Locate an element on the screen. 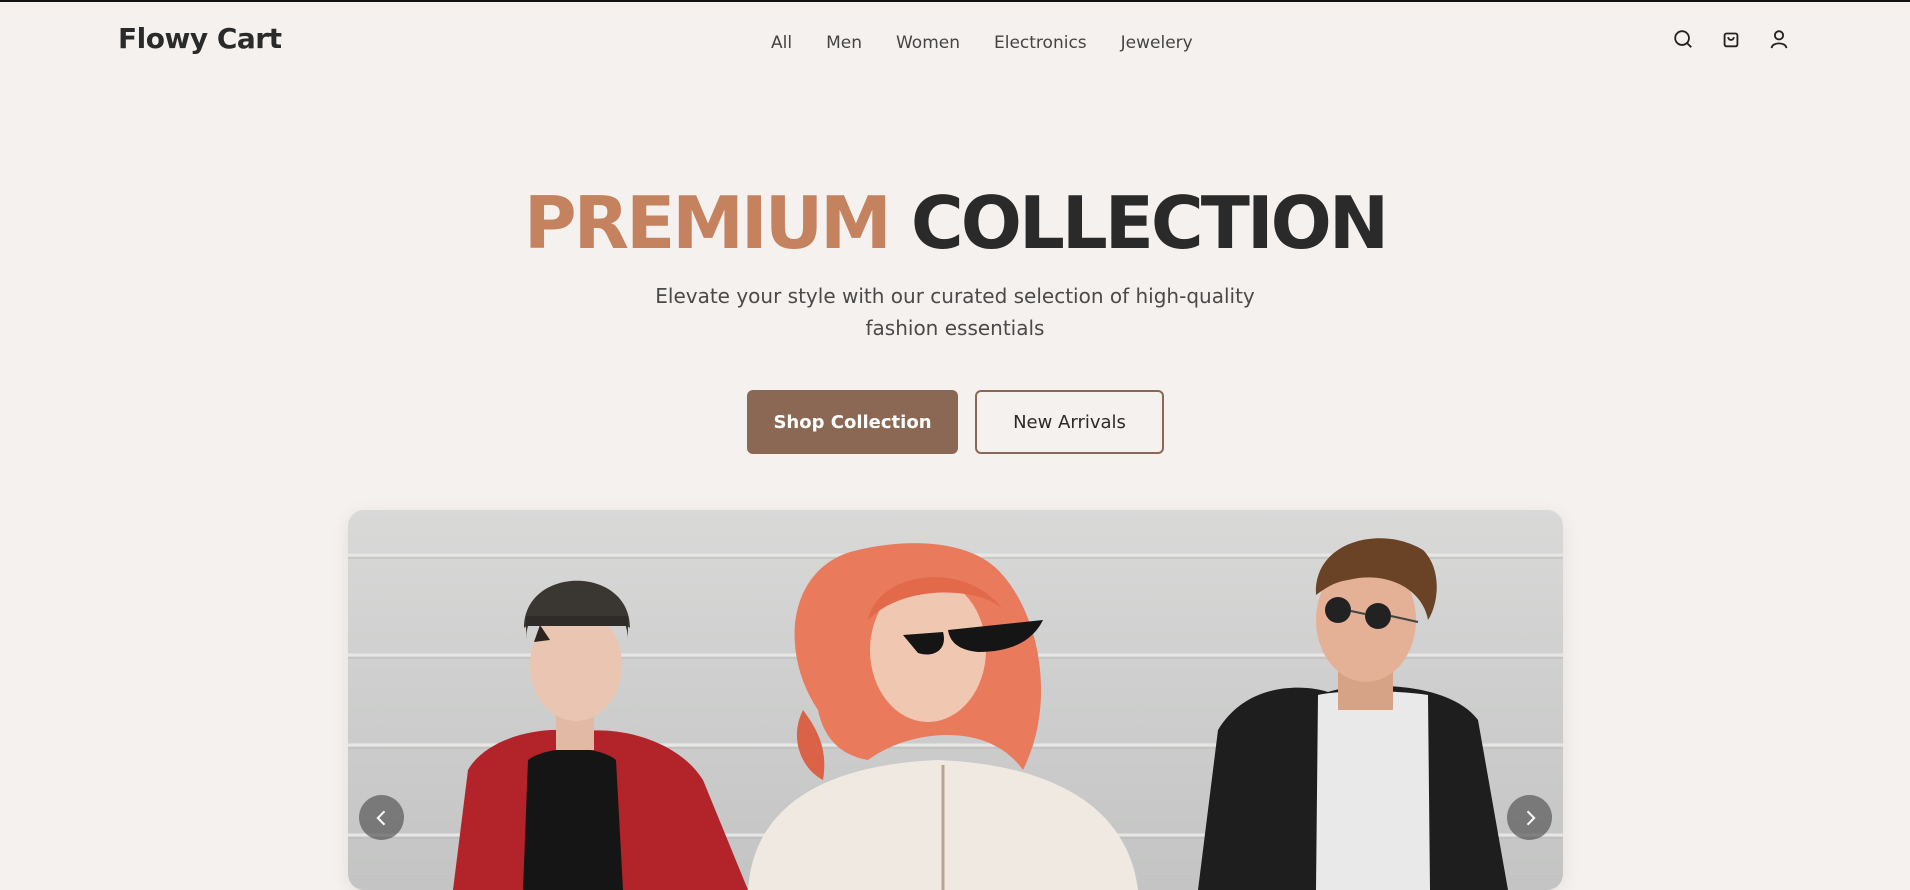 The width and height of the screenshot is (1910, 890). new-arrivals-button: New Arrivals is located at coordinates (1069, 422).